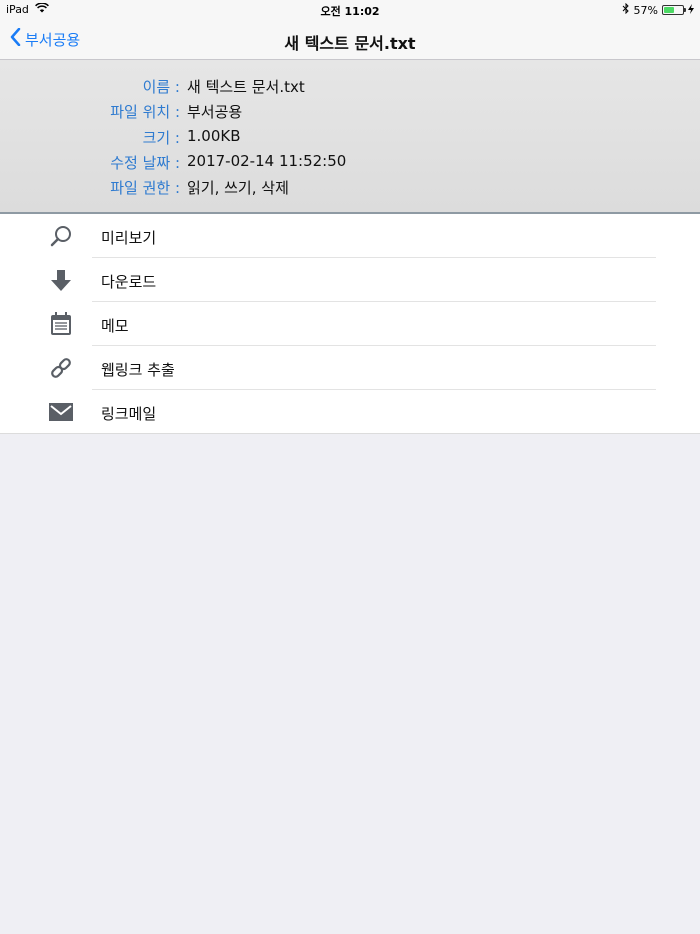 This screenshot has width=700, height=934. Describe the element at coordinates (350, 88) in the screenshot. I see `info-row-name: 이름 : 새 텍스트 문서.txt` at that location.